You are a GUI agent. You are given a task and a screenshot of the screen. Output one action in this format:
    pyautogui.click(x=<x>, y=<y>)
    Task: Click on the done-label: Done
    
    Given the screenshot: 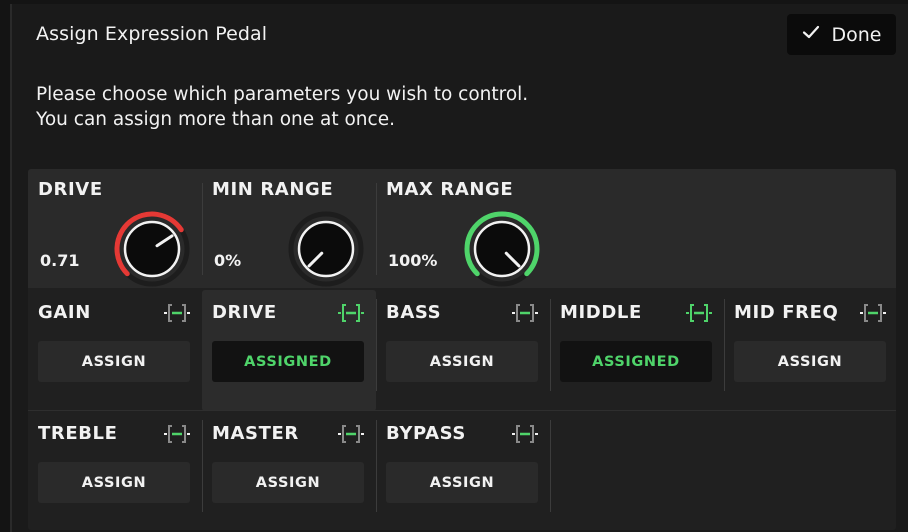 What is the action you would take?
    pyautogui.click(x=856, y=34)
    